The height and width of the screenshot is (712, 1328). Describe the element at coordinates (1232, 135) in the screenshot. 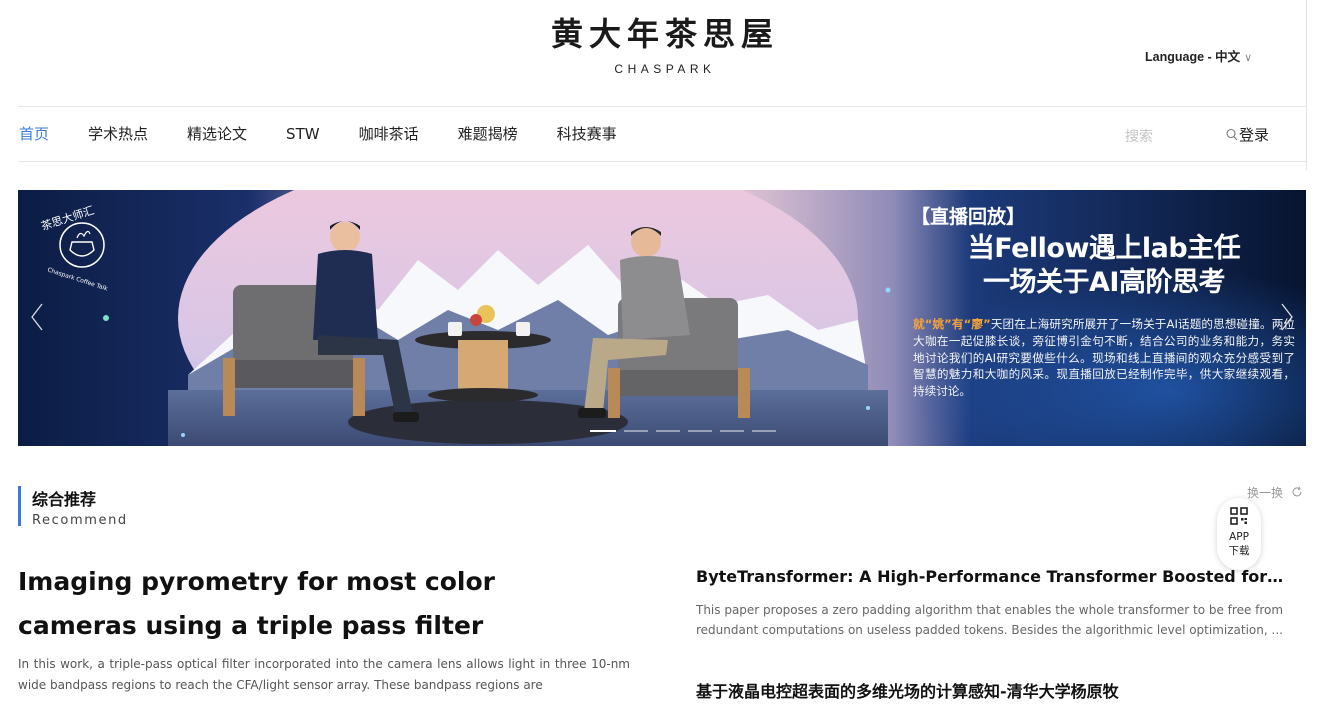

I see `search-icon` at that location.